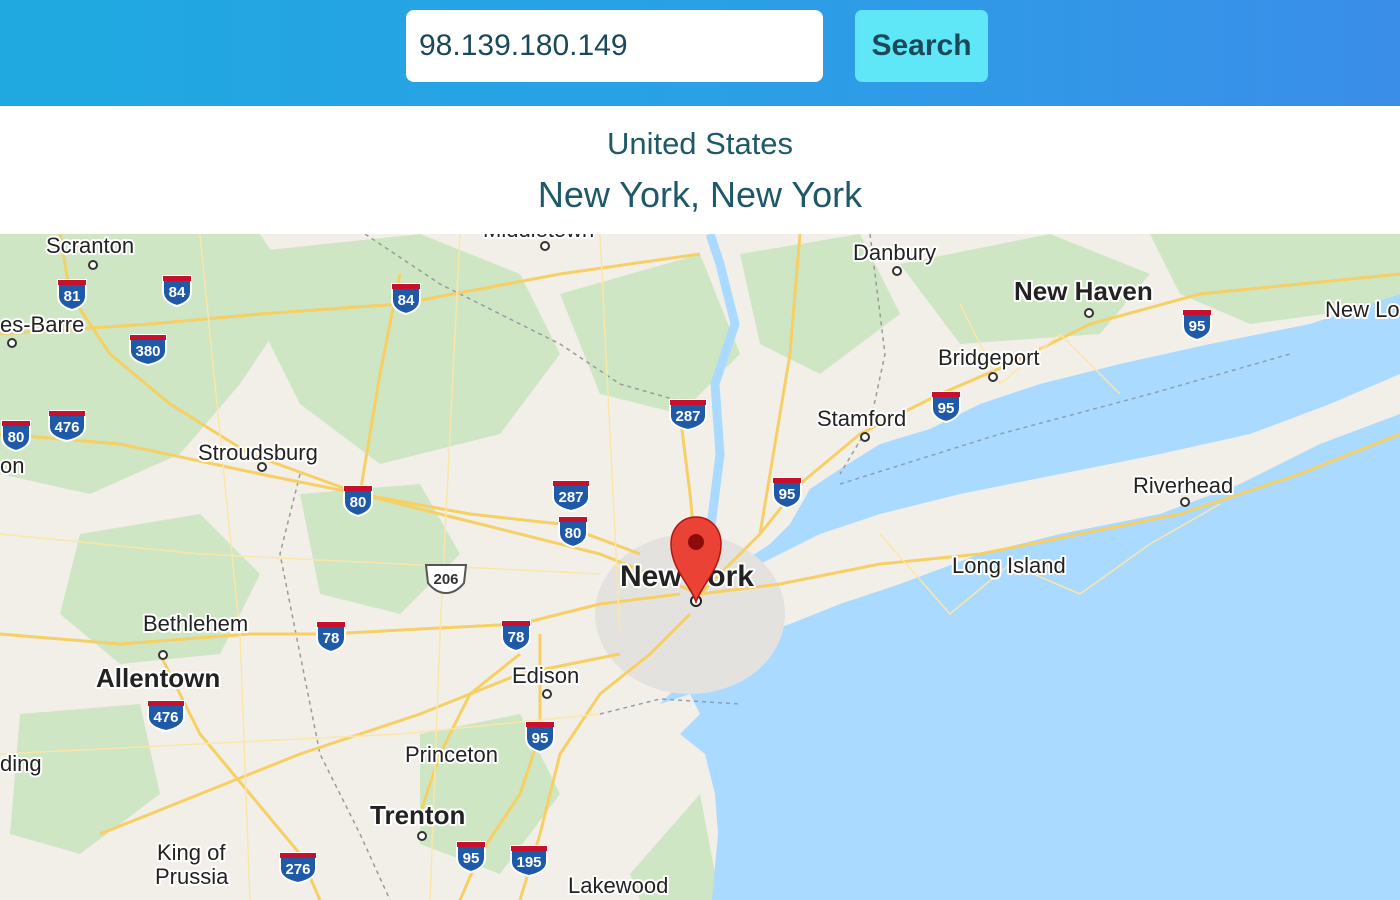  Describe the element at coordinates (1083, 291) in the screenshot. I see `city-label: New Haven` at that location.